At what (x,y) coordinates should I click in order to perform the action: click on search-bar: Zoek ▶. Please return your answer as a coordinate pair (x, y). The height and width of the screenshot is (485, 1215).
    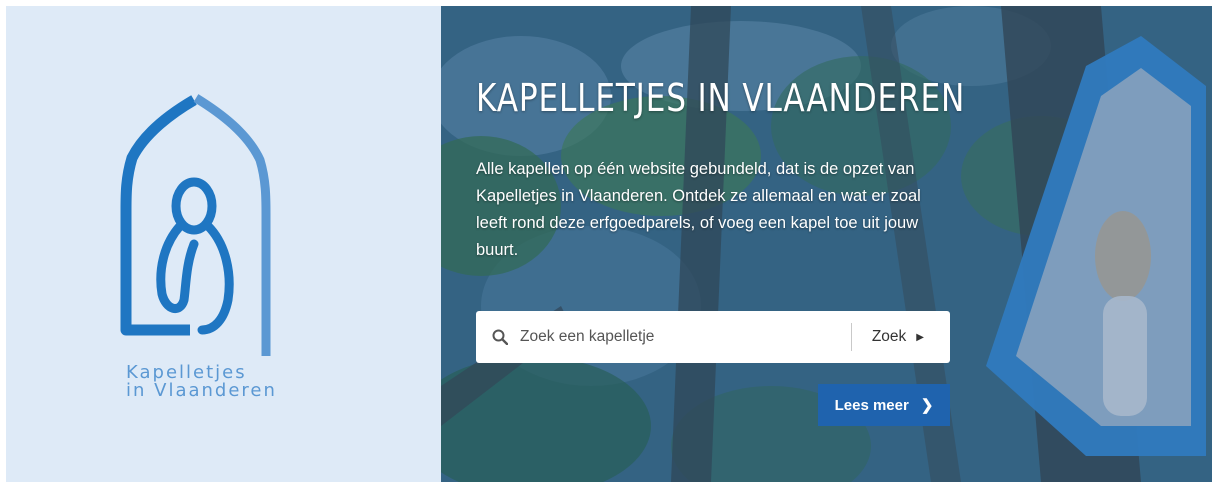
    Looking at the image, I should click on (713, 337).